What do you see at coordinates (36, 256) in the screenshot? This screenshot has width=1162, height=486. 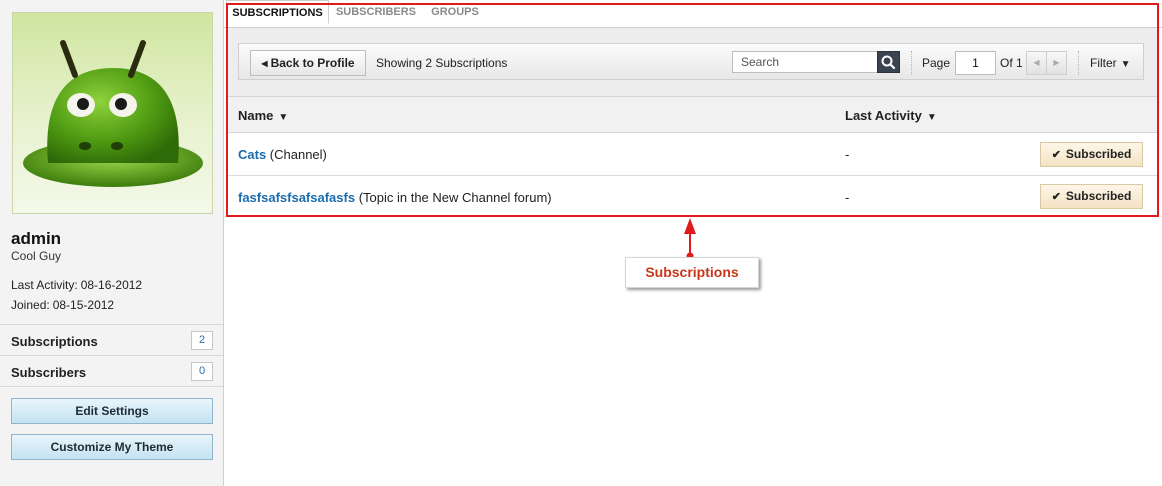 I see `user-title: Cool Guy` at bounding box center [36, 256].